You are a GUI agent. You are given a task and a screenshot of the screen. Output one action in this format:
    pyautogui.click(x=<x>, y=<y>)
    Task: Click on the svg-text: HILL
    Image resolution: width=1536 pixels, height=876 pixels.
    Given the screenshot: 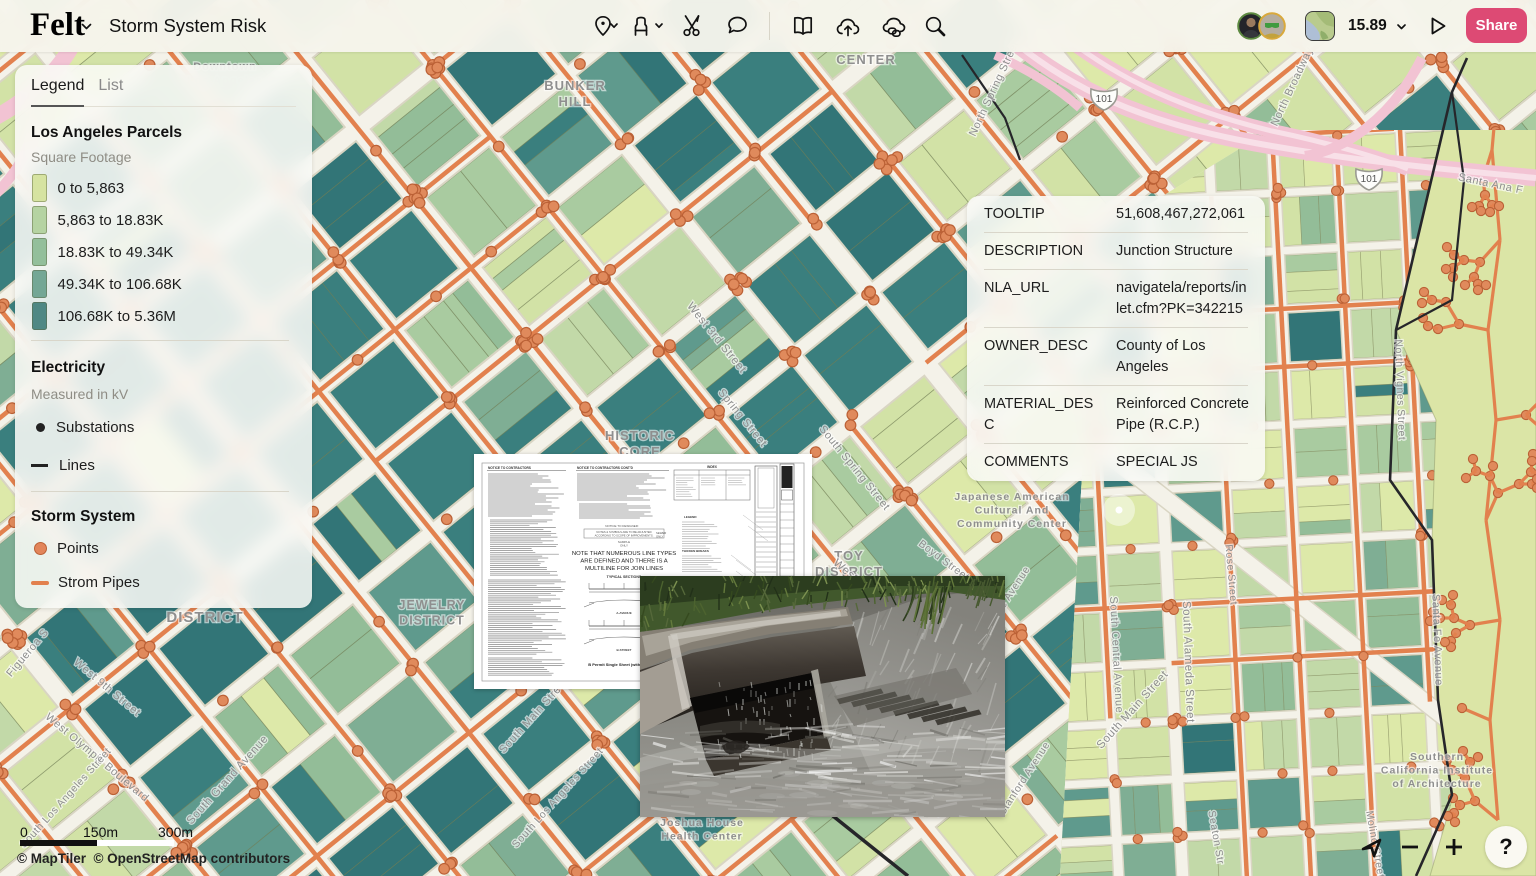 What is the action you would take?
    pyautogui.click(x=575, y=101)
    